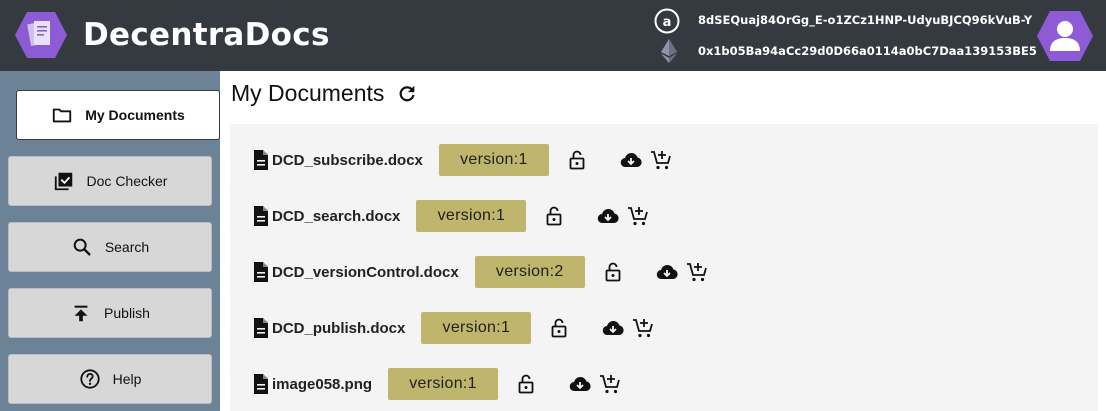 This screenshot has width=1106, height=411. I want to click on arweave-icon: a, so click(667, 21).